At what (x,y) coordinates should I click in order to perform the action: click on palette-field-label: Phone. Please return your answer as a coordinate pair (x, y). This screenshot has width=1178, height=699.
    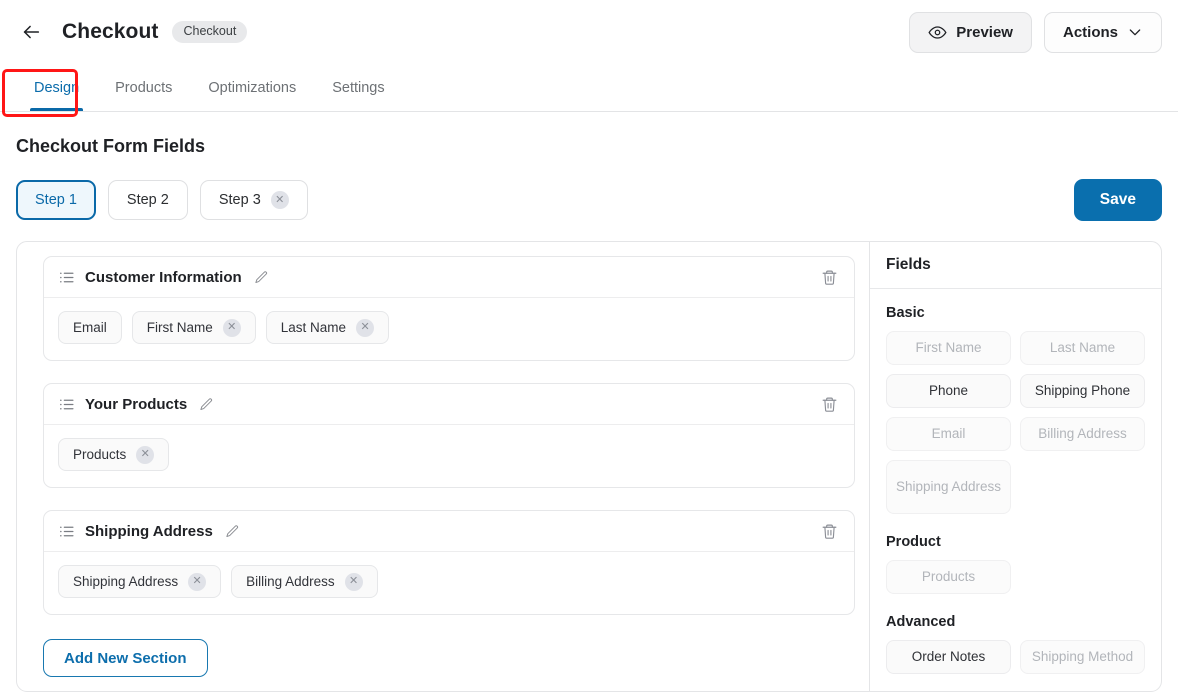
    Looking at the image, I should click on (948, 390).